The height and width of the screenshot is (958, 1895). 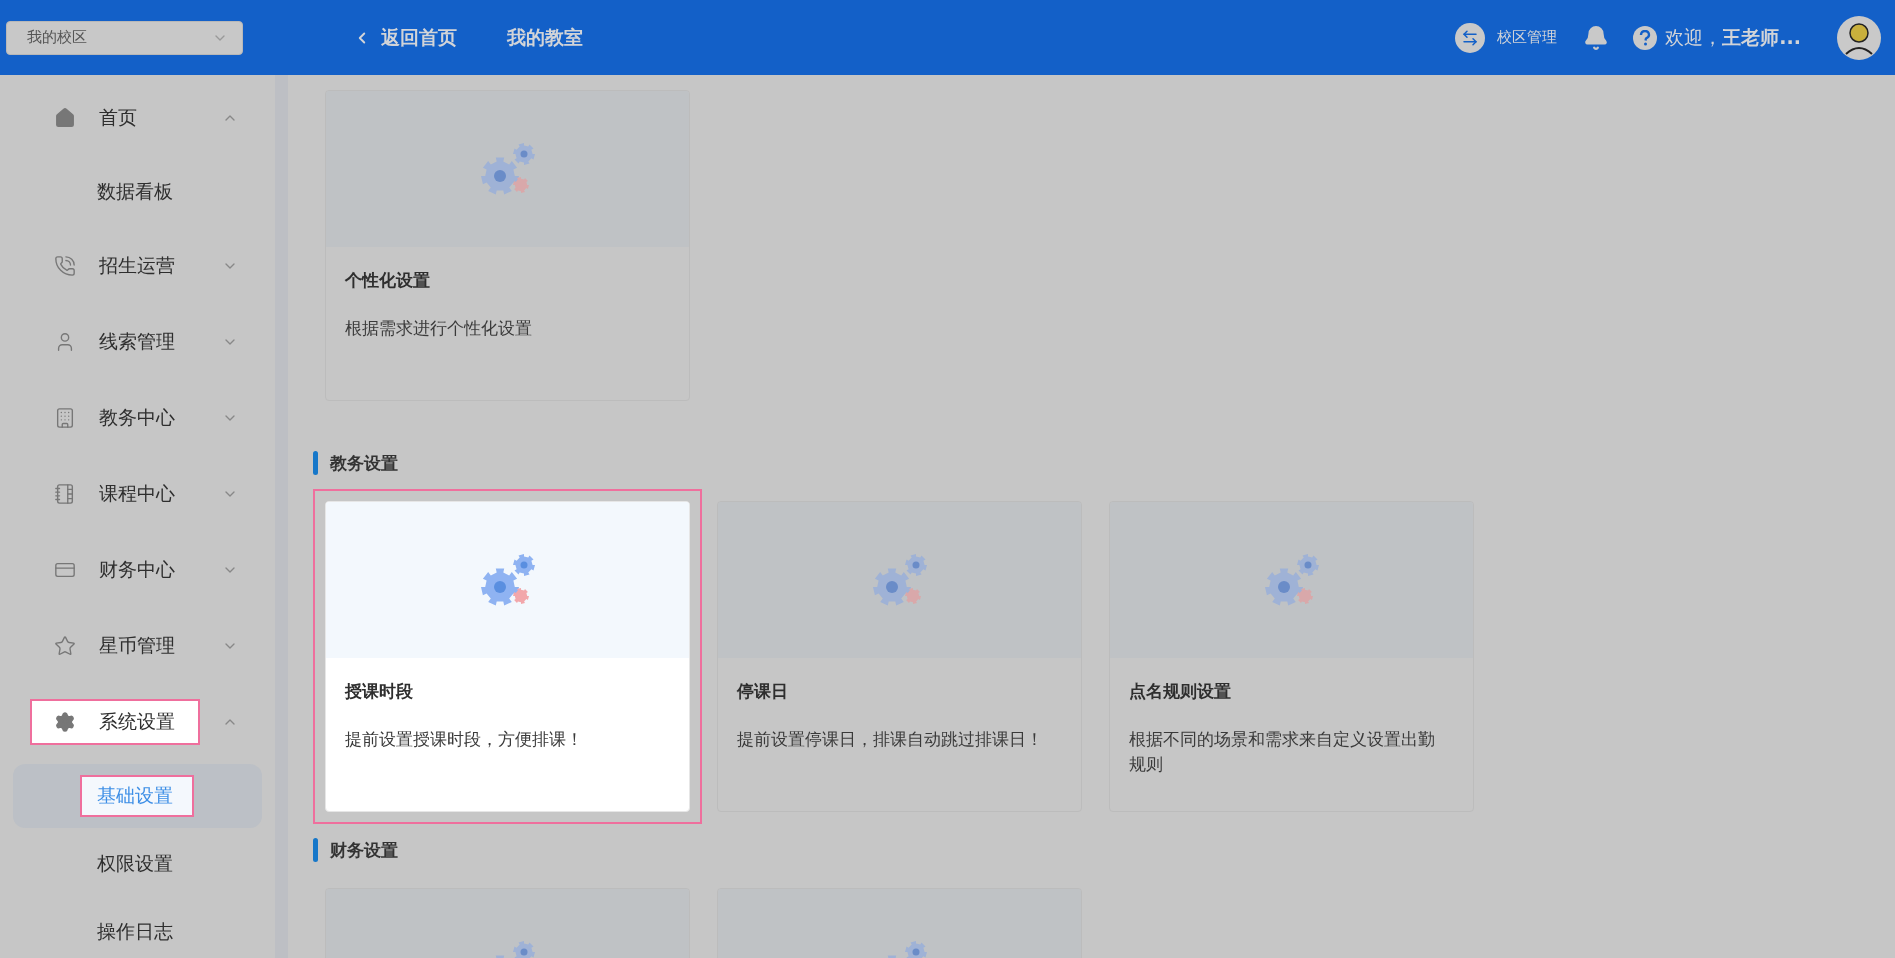 I want to click on settings-card: 停课日 提前设置停课日，排课自动跳过排课日！, so click(x=899, y=656).